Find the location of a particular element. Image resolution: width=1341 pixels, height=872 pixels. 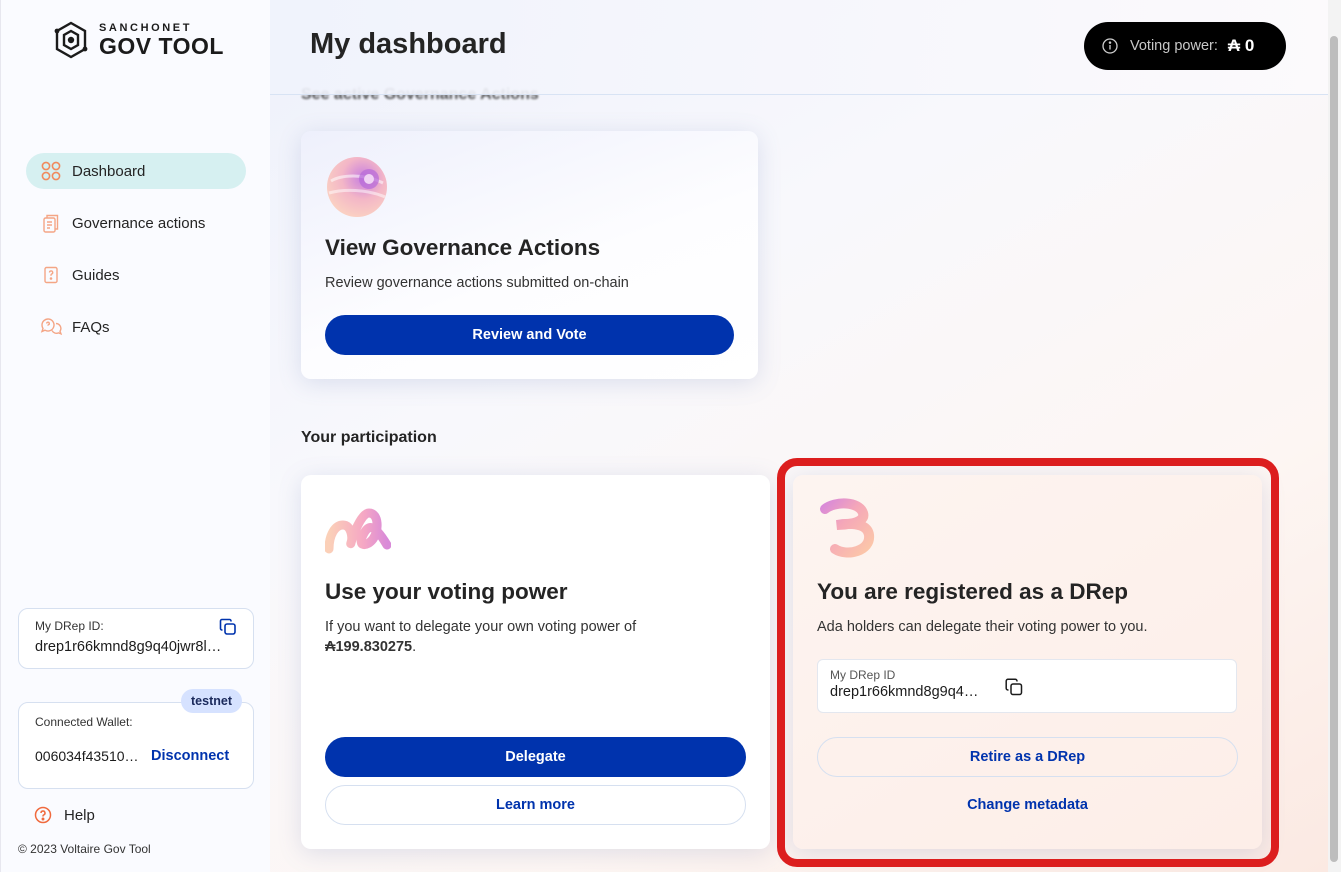

voting-swirl-illustration is located at coordinates (358, 531).